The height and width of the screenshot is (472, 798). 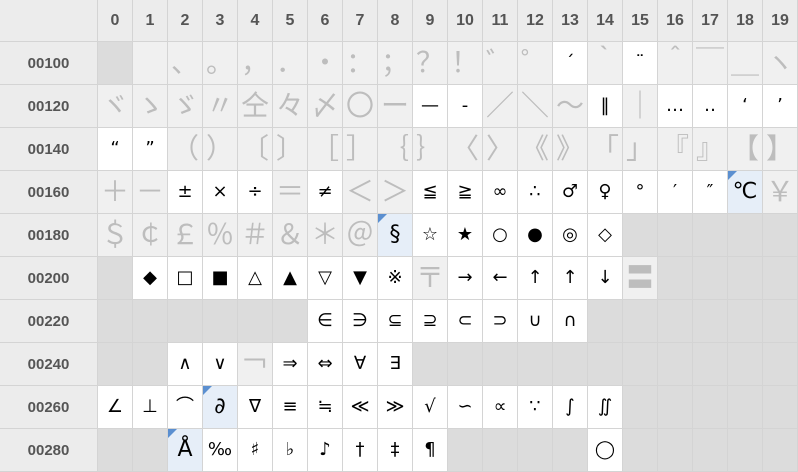 What do you see at coordinates (780, 192) in the screenshot?
I see `glyph-cell: ￥` at bounding box center [780, 192].